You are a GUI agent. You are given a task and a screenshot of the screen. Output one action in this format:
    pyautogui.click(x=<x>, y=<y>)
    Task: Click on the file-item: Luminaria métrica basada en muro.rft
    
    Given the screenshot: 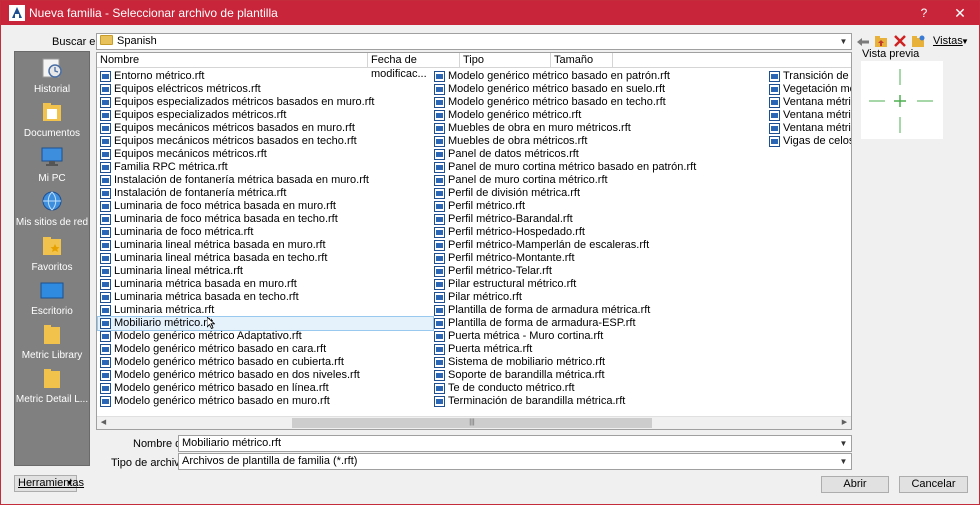 What is the action you would take?
    pyautogui.click(x=265, y=284)
    